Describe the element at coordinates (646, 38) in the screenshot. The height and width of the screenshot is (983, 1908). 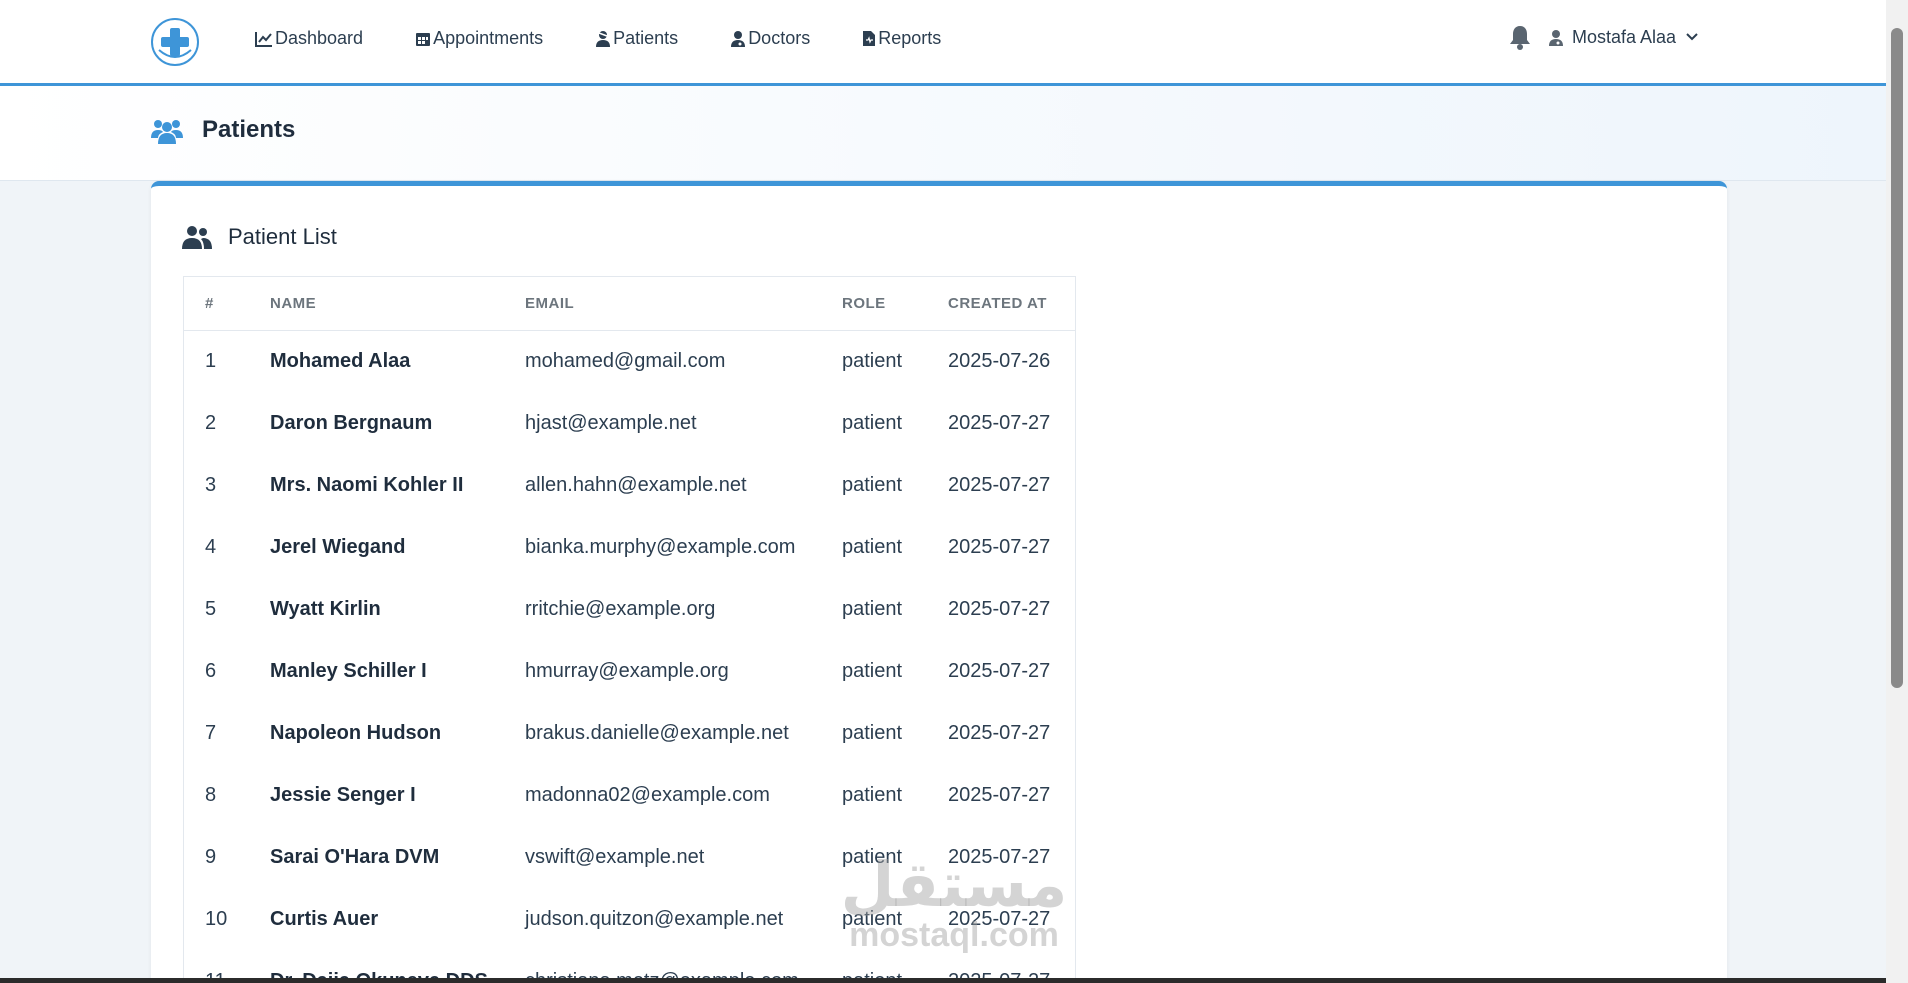
I see `nav-patients-label: Patients` at that location.